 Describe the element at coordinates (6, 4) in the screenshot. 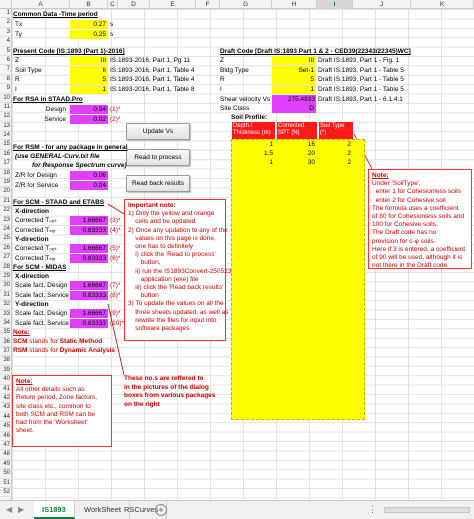

I see `select-all-corner` at that location.